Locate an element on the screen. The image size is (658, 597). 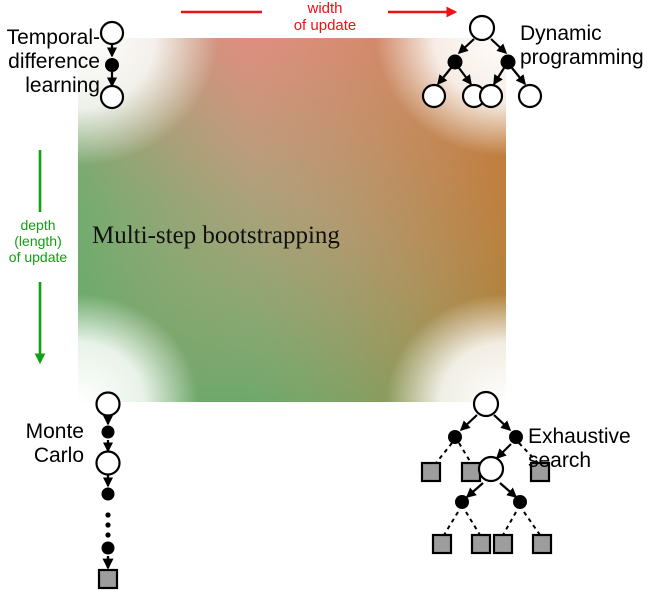
label-monte-carlo: Monte Carlo is located at coordinates (54, 443).